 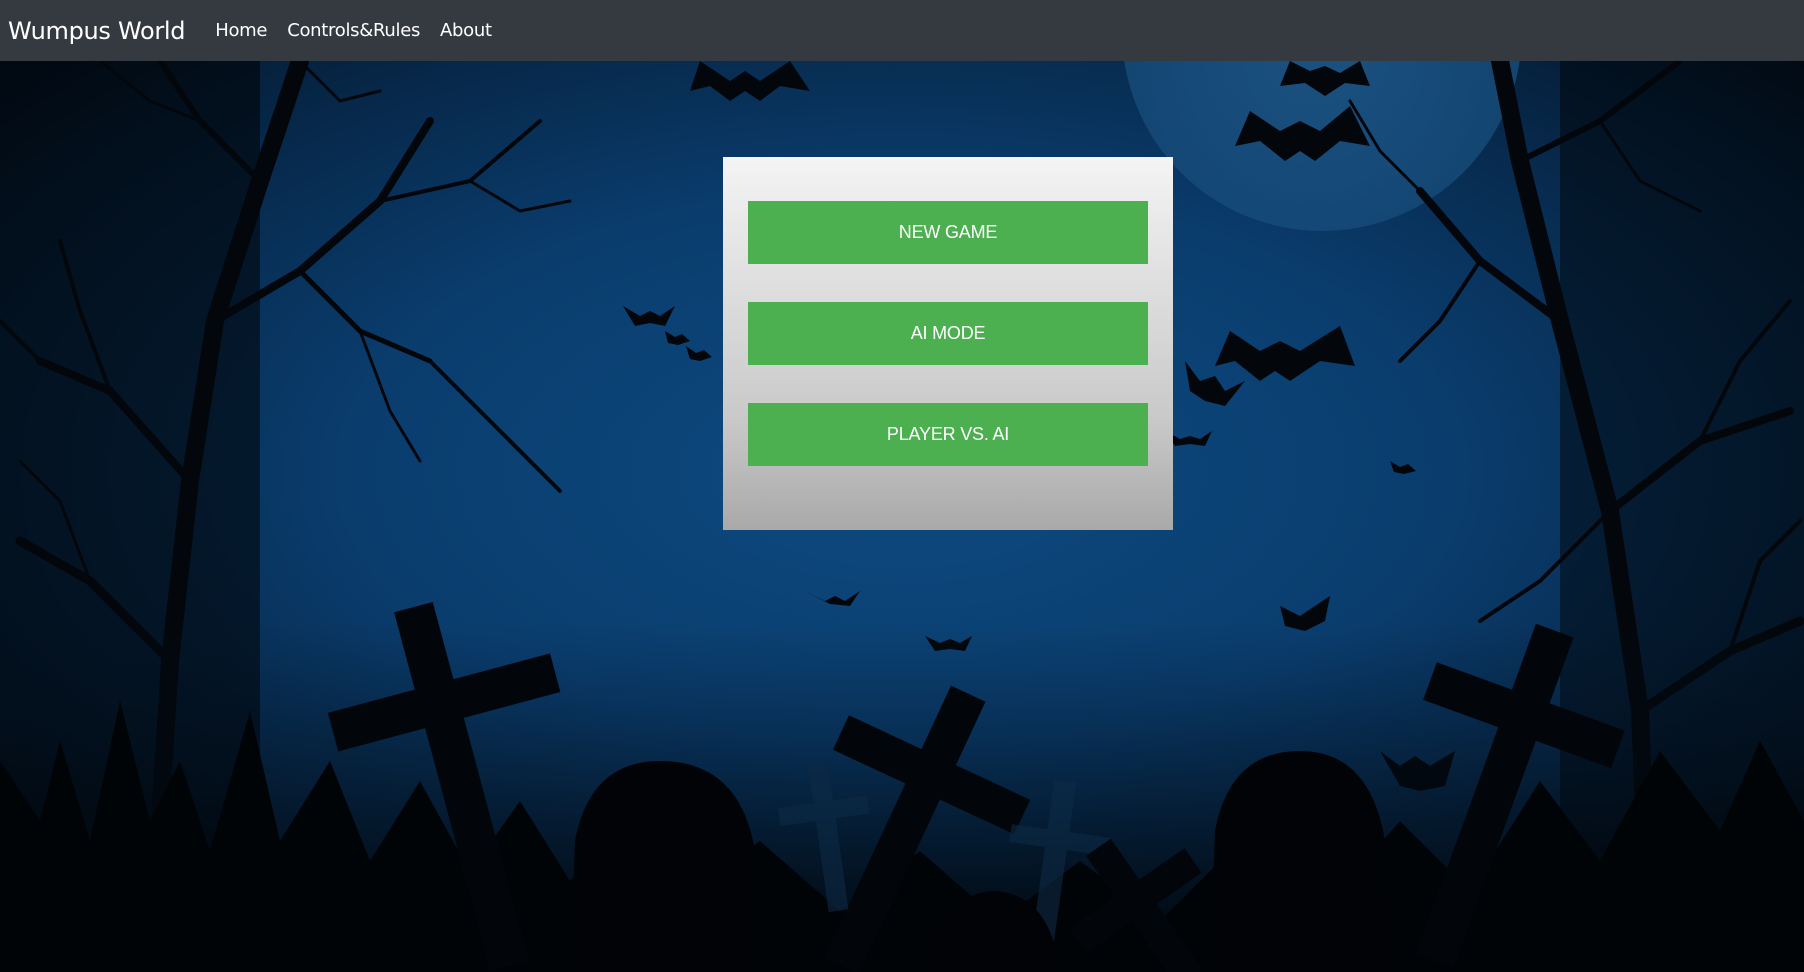 I want to click on main-menu-panel: NEW GAME AI MODE PLAYER VS. AI, so click(x=948, y=343).